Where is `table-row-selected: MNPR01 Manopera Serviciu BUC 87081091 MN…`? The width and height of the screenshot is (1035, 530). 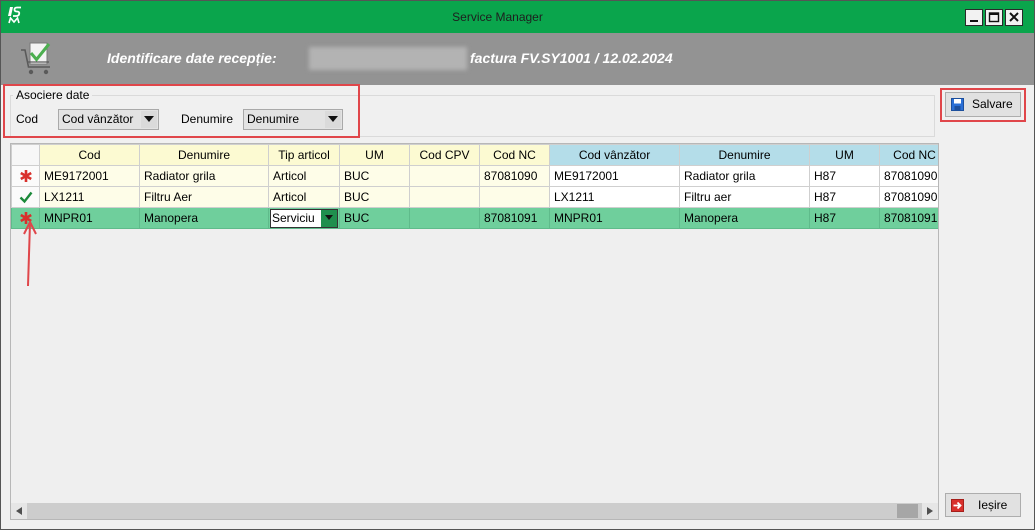
table-row-selected: MNPR01 Manopera Serviciu BUC 87081091 MN… is located at coordinates (474, 218).